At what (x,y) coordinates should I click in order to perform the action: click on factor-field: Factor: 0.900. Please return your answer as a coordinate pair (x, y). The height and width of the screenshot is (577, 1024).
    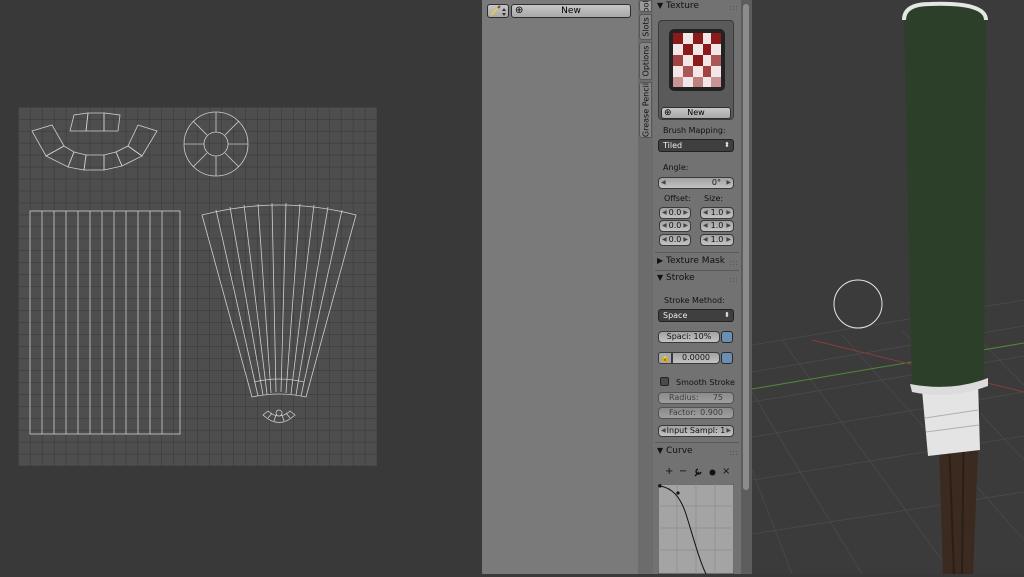
    Looking at the image, I should click on (696, 413).